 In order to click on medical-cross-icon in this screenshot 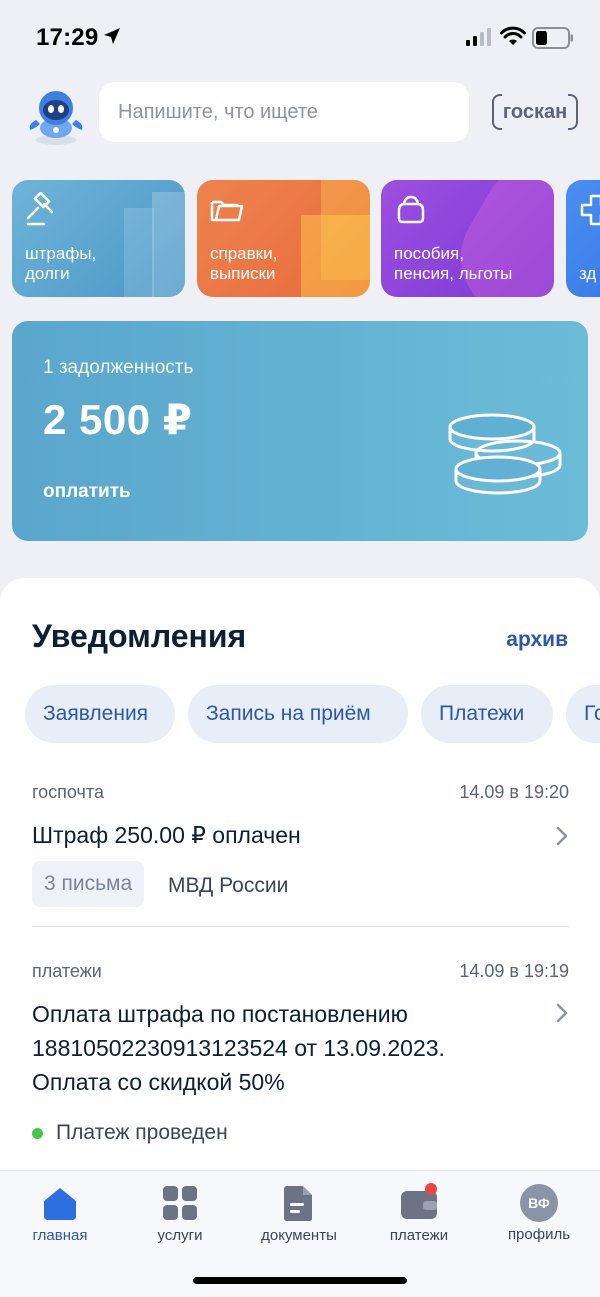, I will do `click(590, 210)`.